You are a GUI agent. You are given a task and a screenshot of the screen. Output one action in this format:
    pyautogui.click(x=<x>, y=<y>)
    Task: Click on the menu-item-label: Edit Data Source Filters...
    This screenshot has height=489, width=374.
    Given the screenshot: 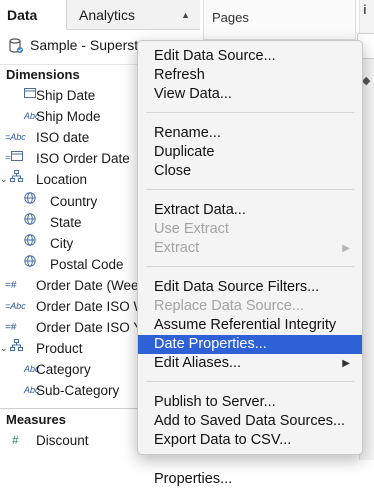 What is the action you would take?
    pyautogui.click(x=237, y=287)
    